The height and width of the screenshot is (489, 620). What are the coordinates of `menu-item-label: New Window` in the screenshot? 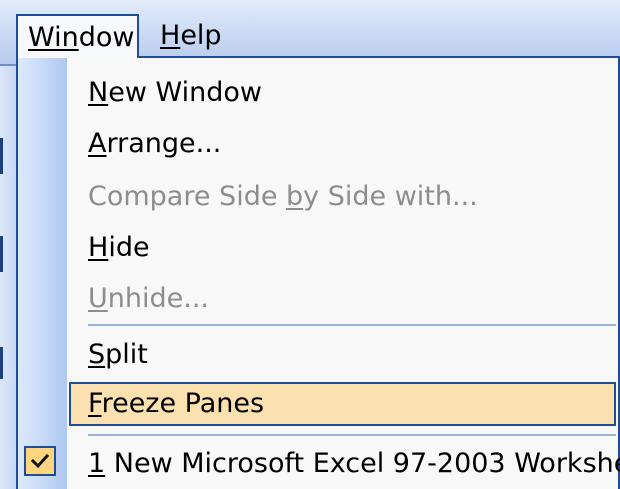 It's located at (175, 92).